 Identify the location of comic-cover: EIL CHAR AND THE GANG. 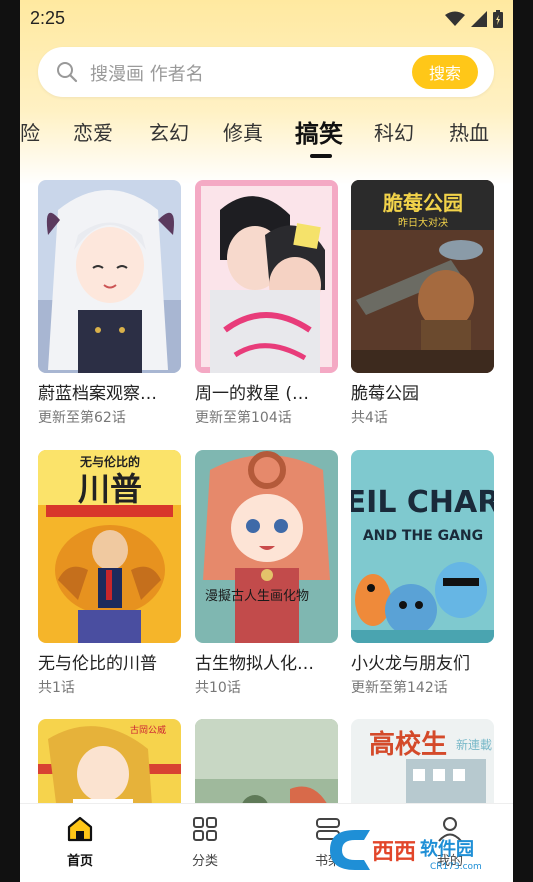
(422, 546).